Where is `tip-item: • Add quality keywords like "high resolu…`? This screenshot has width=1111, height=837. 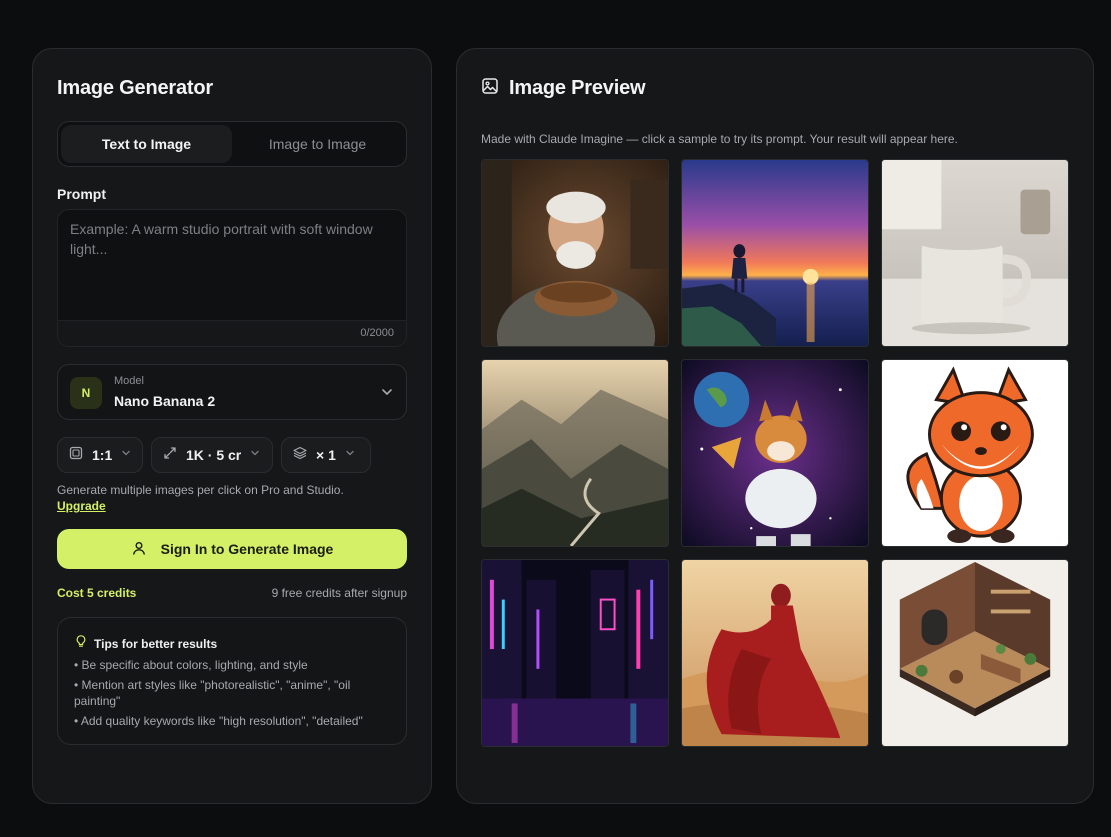 tip-item: • Add quality keywords like "high resolu… is located at coordinates (218, 721).